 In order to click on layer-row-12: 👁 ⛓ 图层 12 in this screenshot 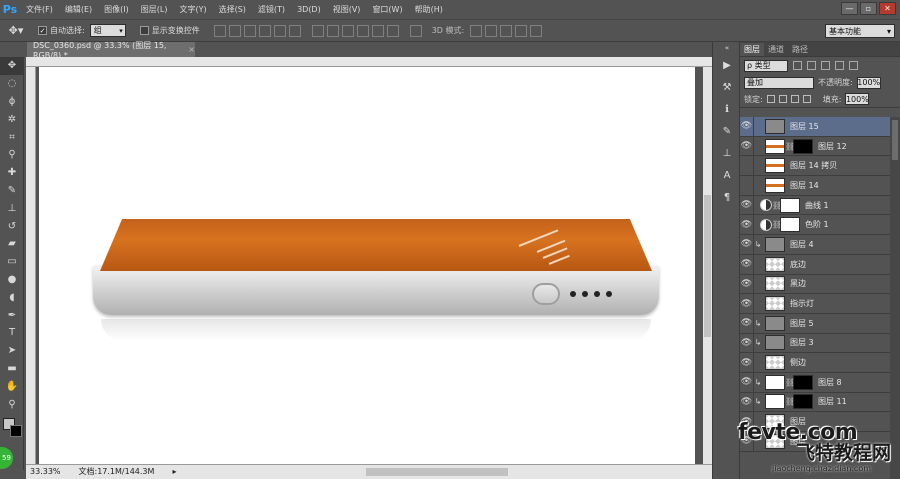, I will do `click(815, 146)`.